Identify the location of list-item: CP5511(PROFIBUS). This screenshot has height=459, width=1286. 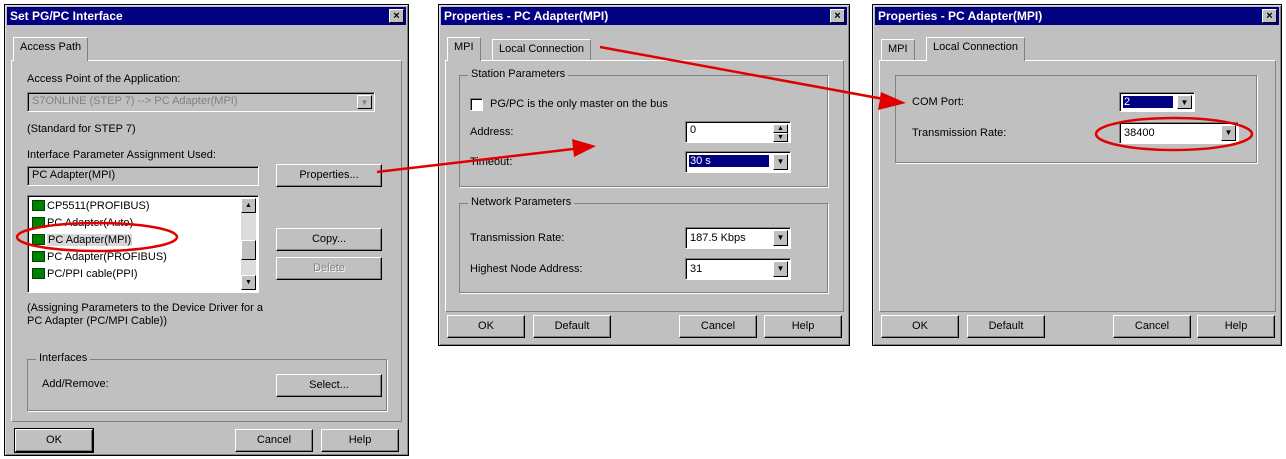
(91, 206).